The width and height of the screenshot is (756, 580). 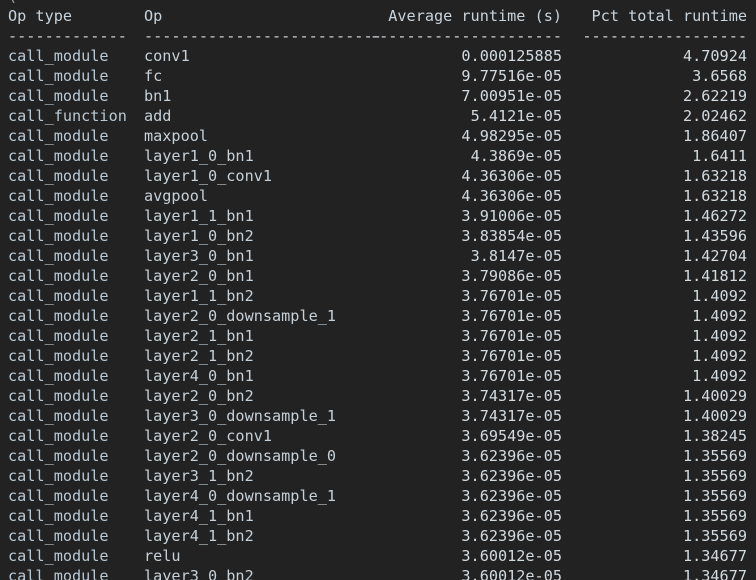 I want to click on cell-op: layer2_1_bn2, so click(x=199, y=356).